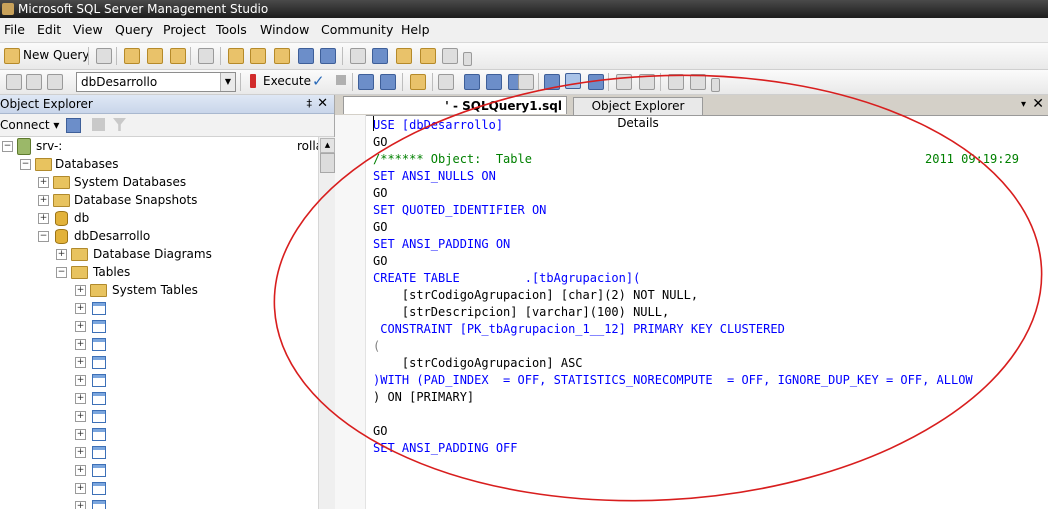 This screenshot has width=1048, height=509. Describe the element at coordinates (287, 81) in the screenshot. I see `execute-button: Execute` at that location.